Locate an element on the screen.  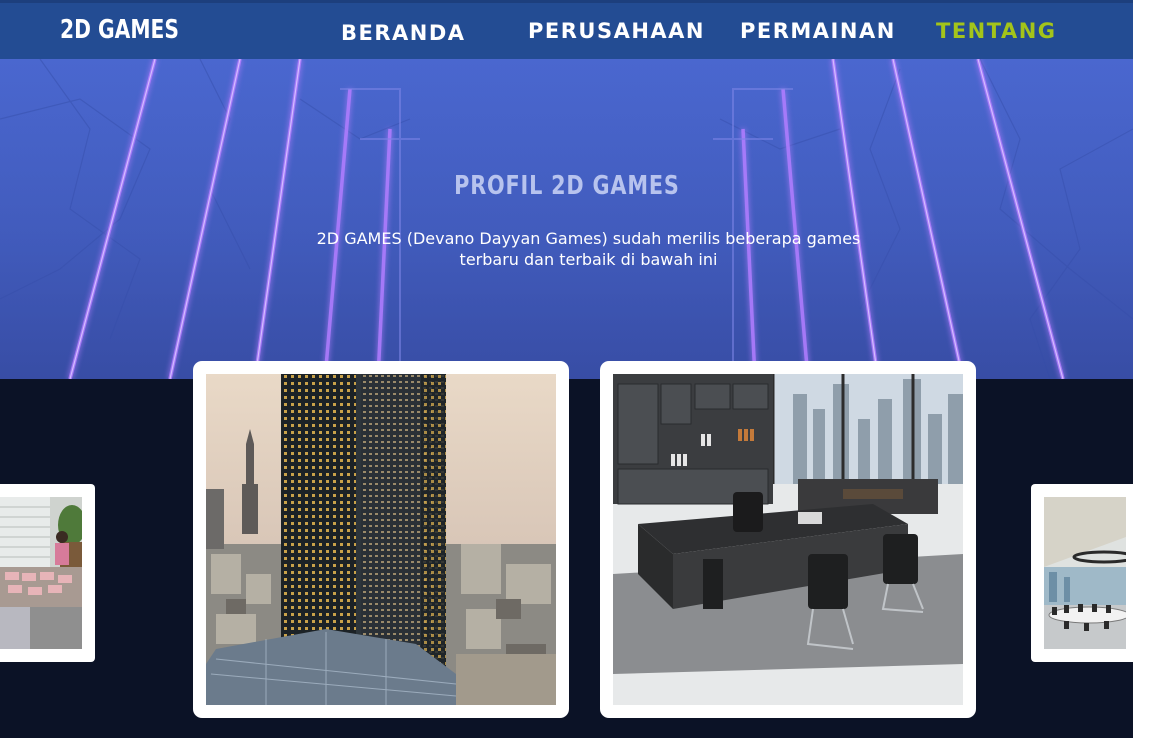
hero-title: PROFIL 2D GAMES is located at coordinates (566, 186).